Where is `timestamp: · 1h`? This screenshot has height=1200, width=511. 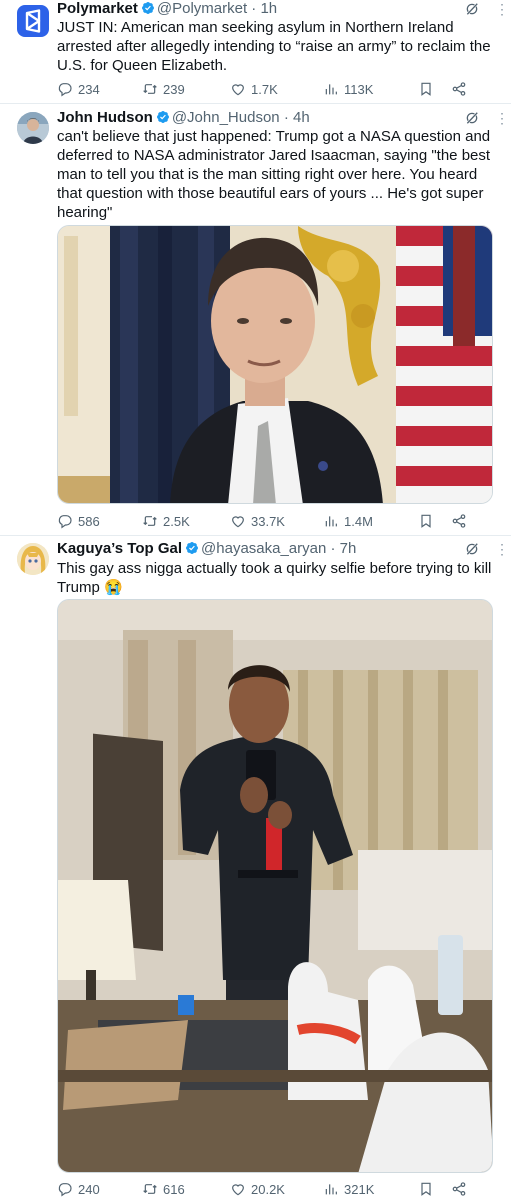 timestamp: · 1h is located at coordinates (264, 8).